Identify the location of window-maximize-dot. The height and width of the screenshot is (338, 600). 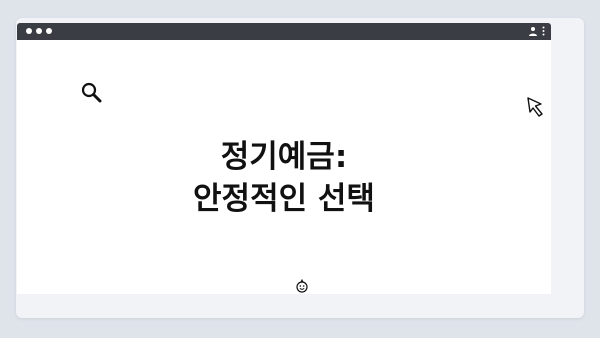
(49, 31).